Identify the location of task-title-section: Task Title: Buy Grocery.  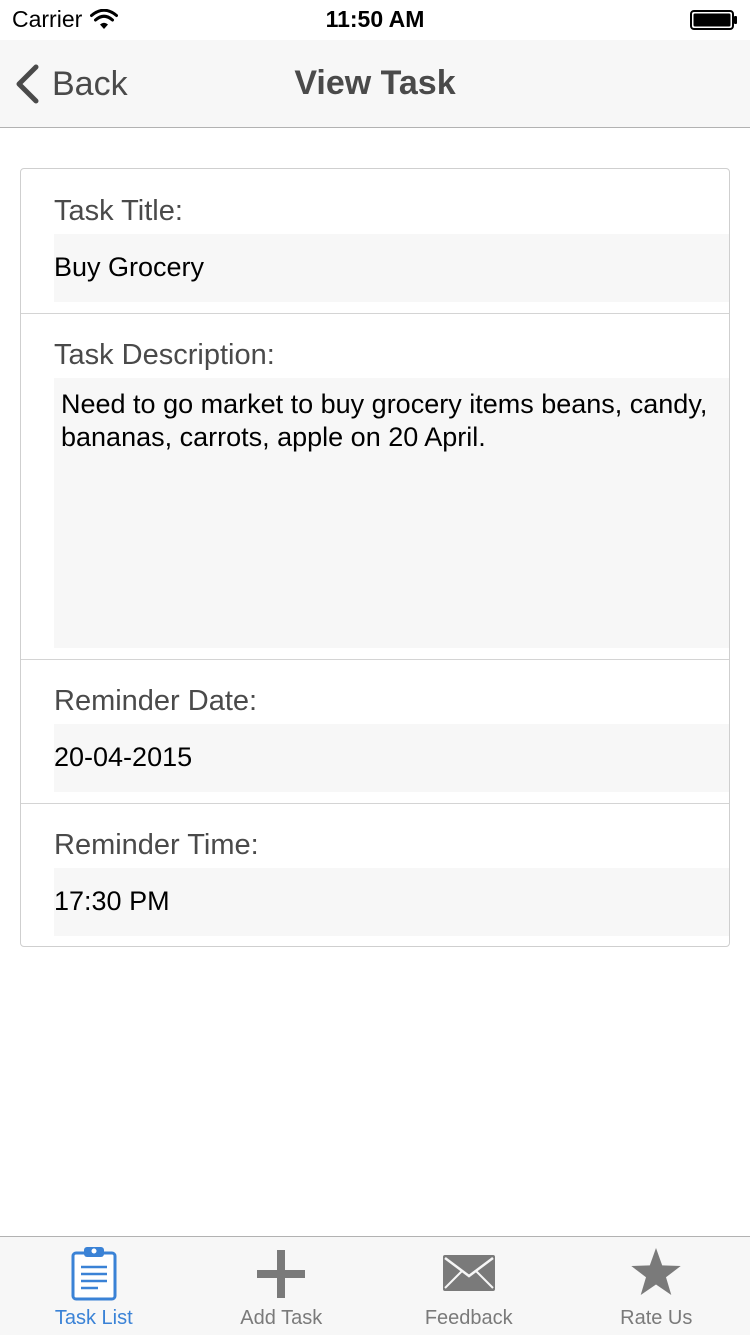
(375, 241).